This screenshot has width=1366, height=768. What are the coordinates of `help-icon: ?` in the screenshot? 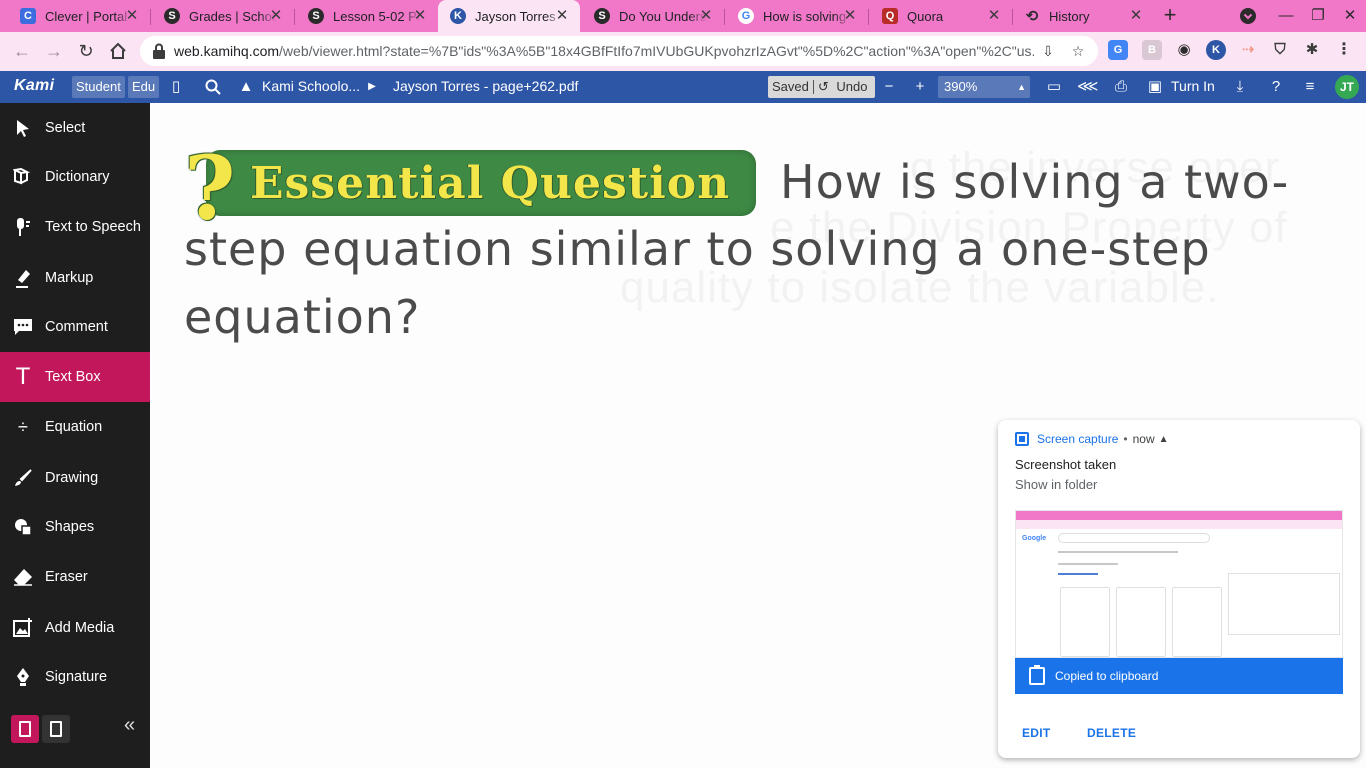 It's located at (1276, 87).